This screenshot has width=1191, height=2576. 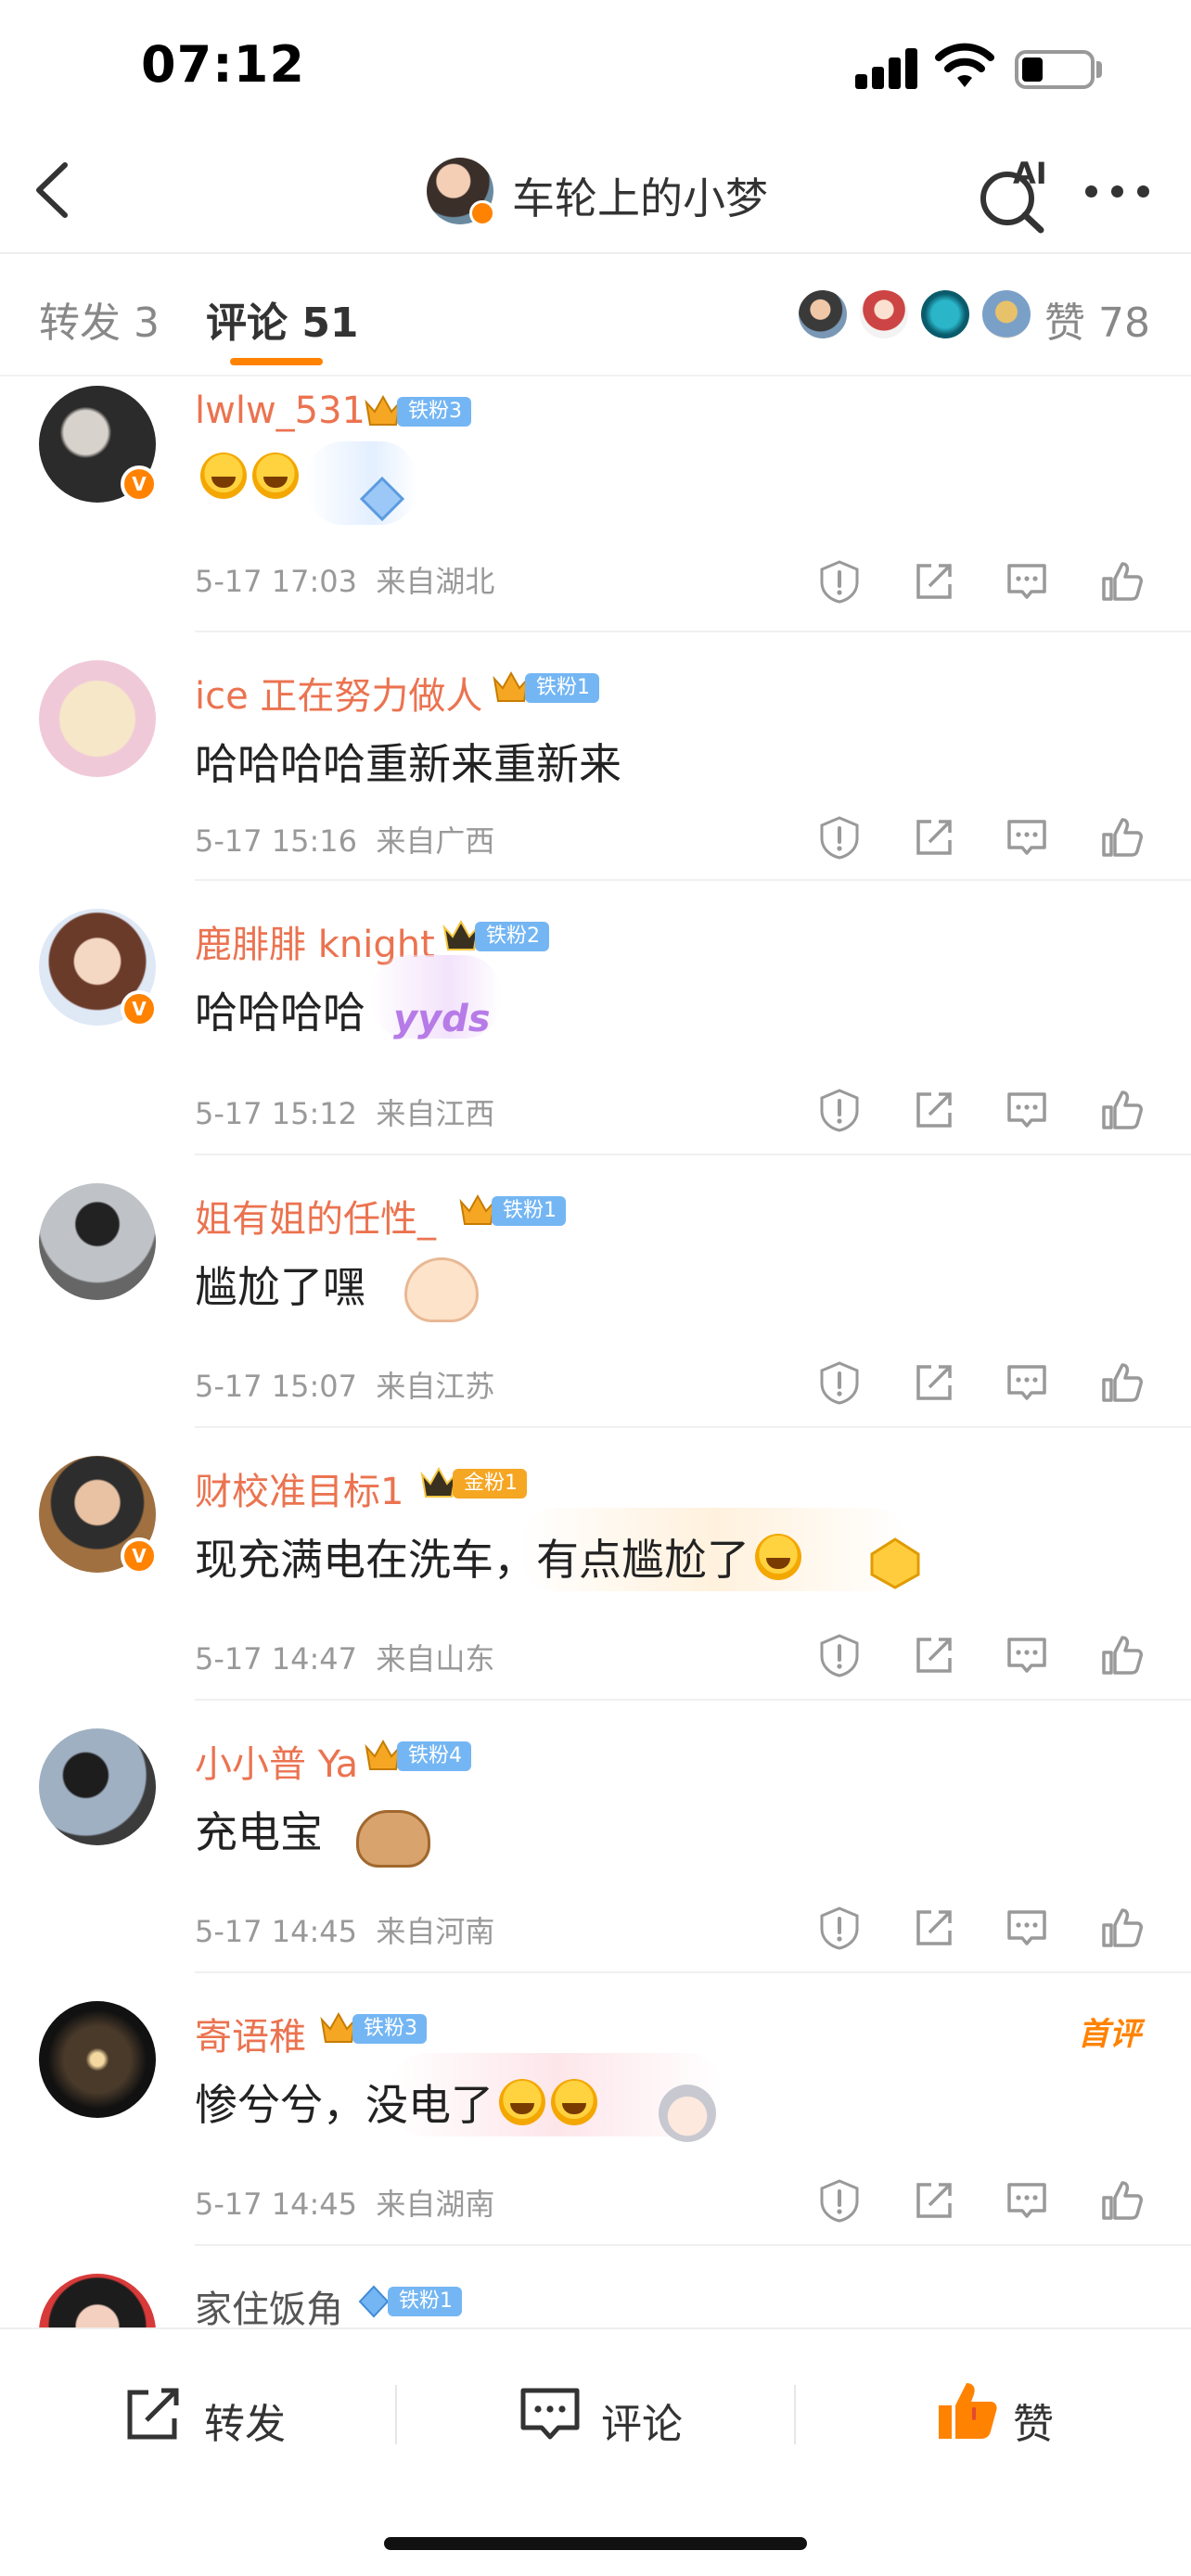 I want to click on tab-likes: 赞 78, so click(x=1097, y=319).